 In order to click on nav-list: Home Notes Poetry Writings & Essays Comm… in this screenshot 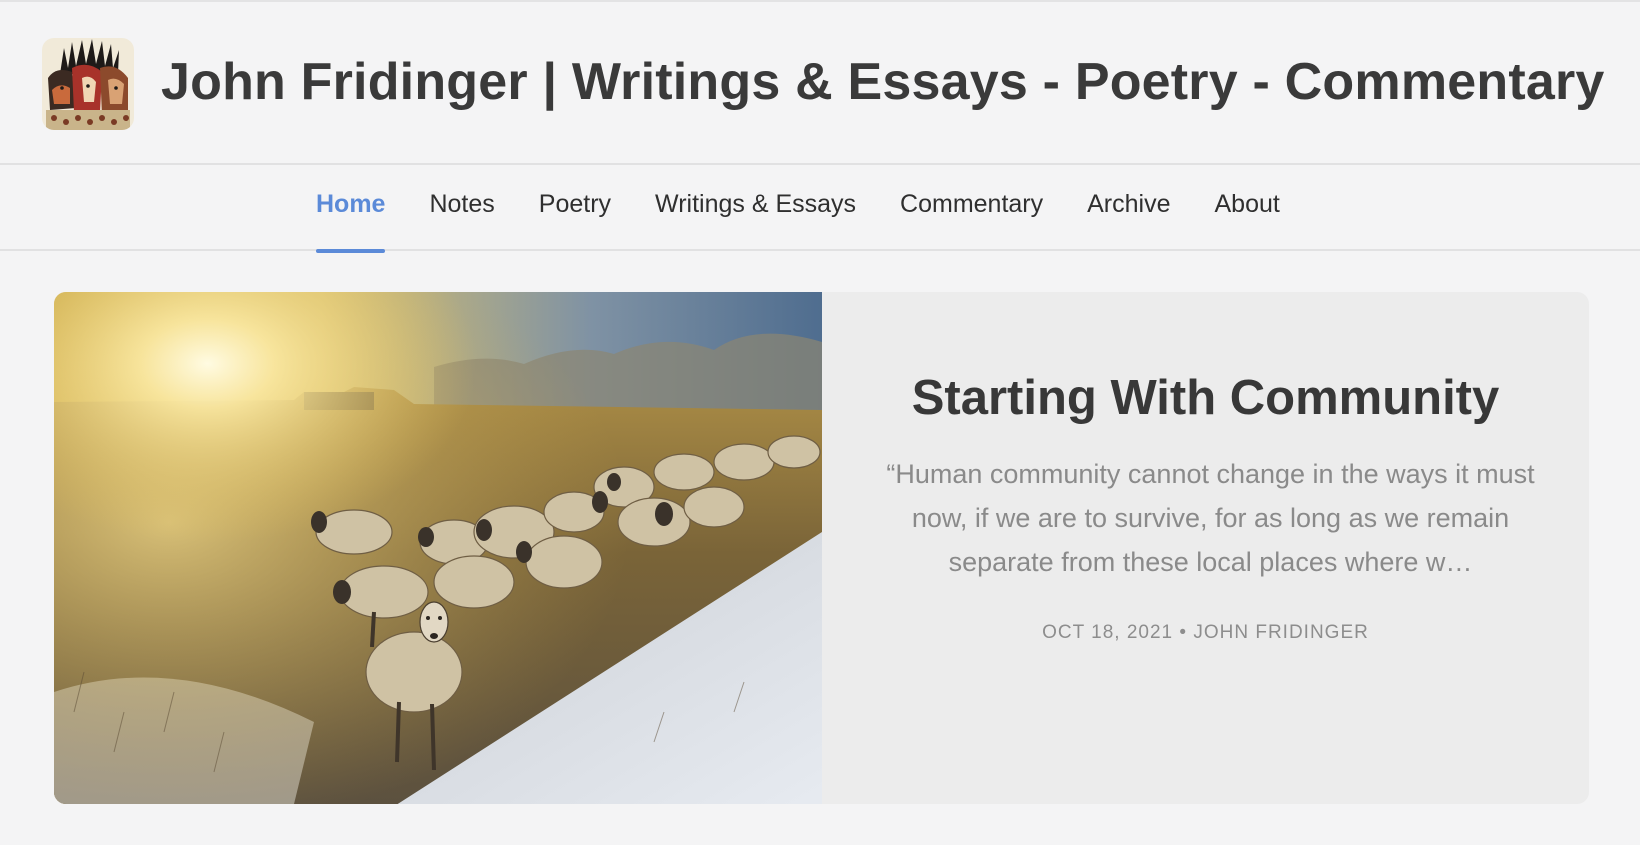, I will do `click(809, 209)`.